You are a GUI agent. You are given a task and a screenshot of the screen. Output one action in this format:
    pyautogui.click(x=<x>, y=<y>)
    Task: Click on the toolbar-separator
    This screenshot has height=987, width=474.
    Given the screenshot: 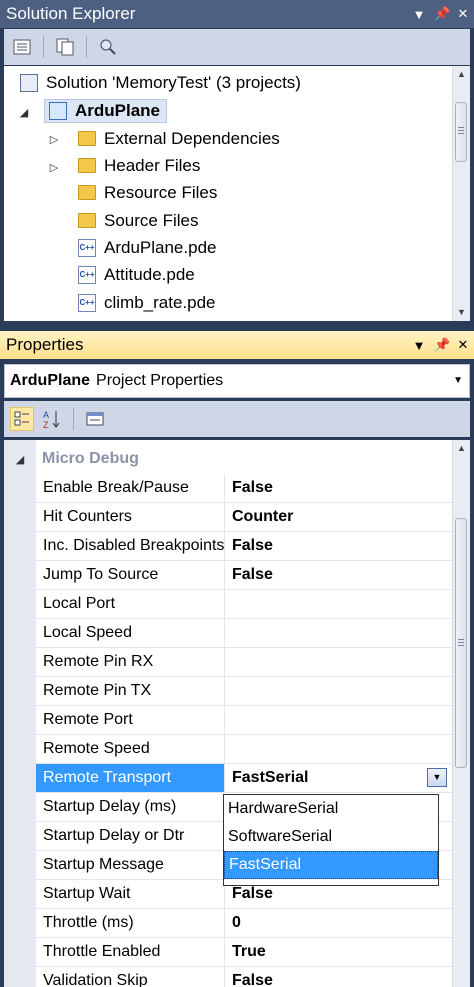 What is the action you would take?
    pyautogui.click(x=73, y=419)
    